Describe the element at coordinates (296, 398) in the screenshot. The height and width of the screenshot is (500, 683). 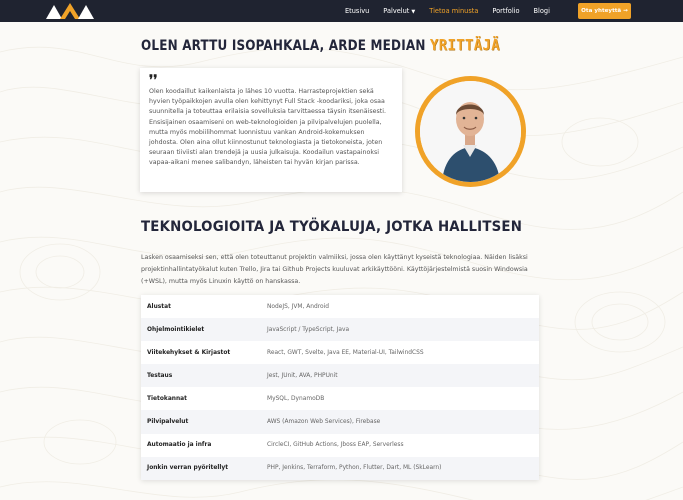
I see `table-cell-value: MySQL, DynamoDB` at that location.